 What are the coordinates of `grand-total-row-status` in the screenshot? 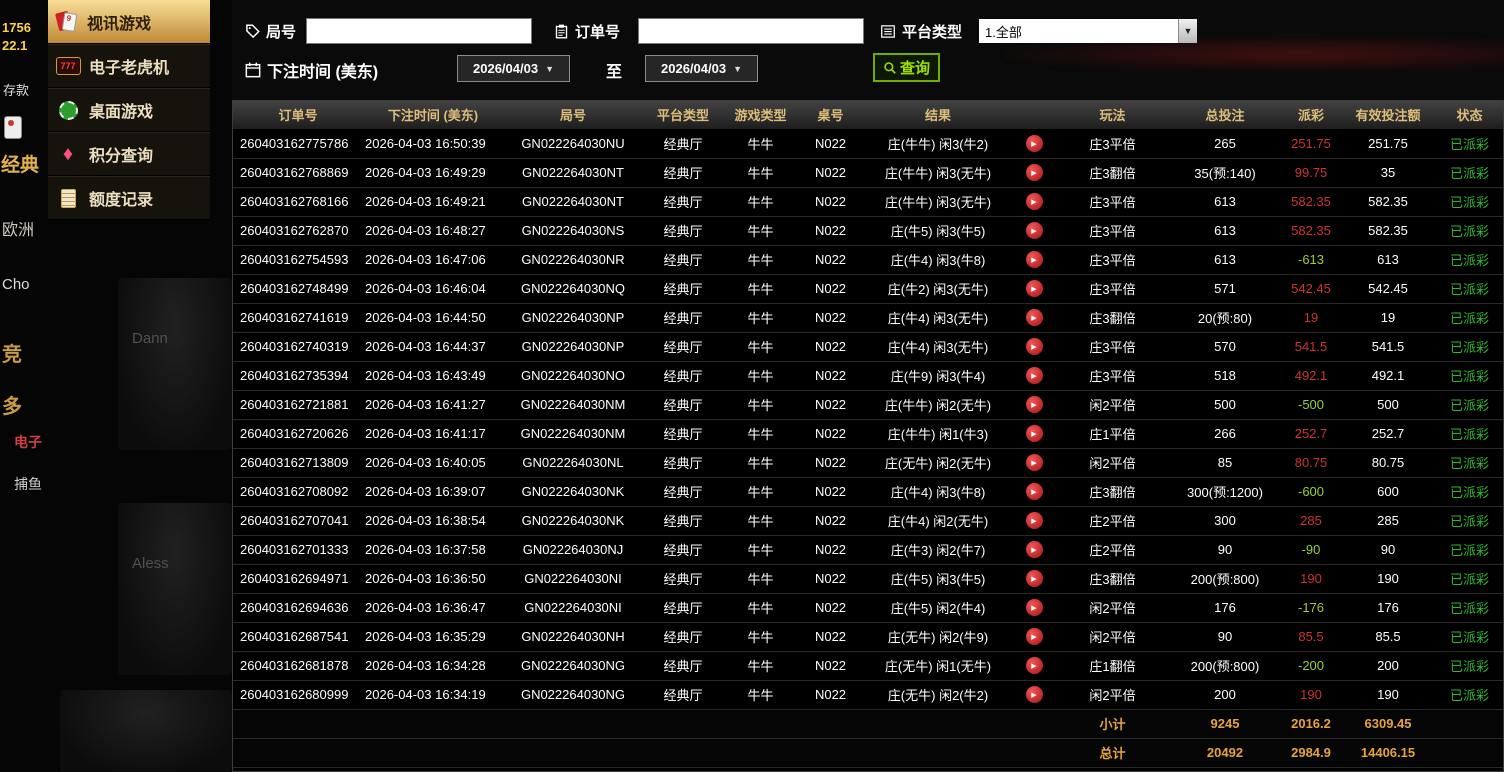 It's located at (1468, 752).